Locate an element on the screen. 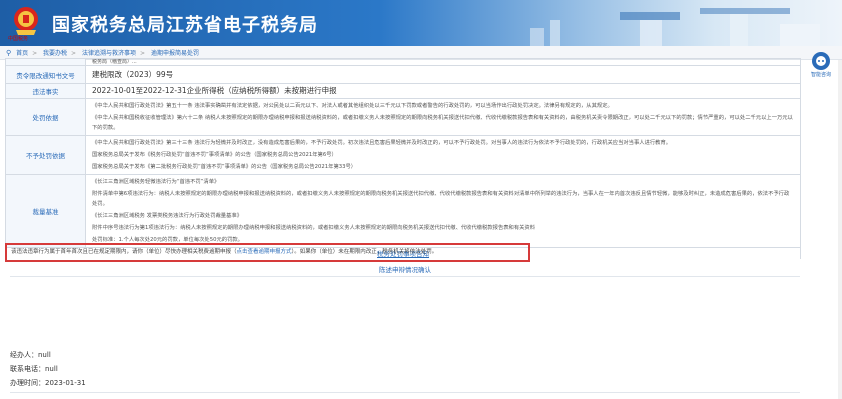 Image resolution: width=842 pixels, height=399 pixels. notice-suffix: ）。如果你（单位）未在期限内改正，税务机关将依法处罚。 is located at coordinates (364, 252).